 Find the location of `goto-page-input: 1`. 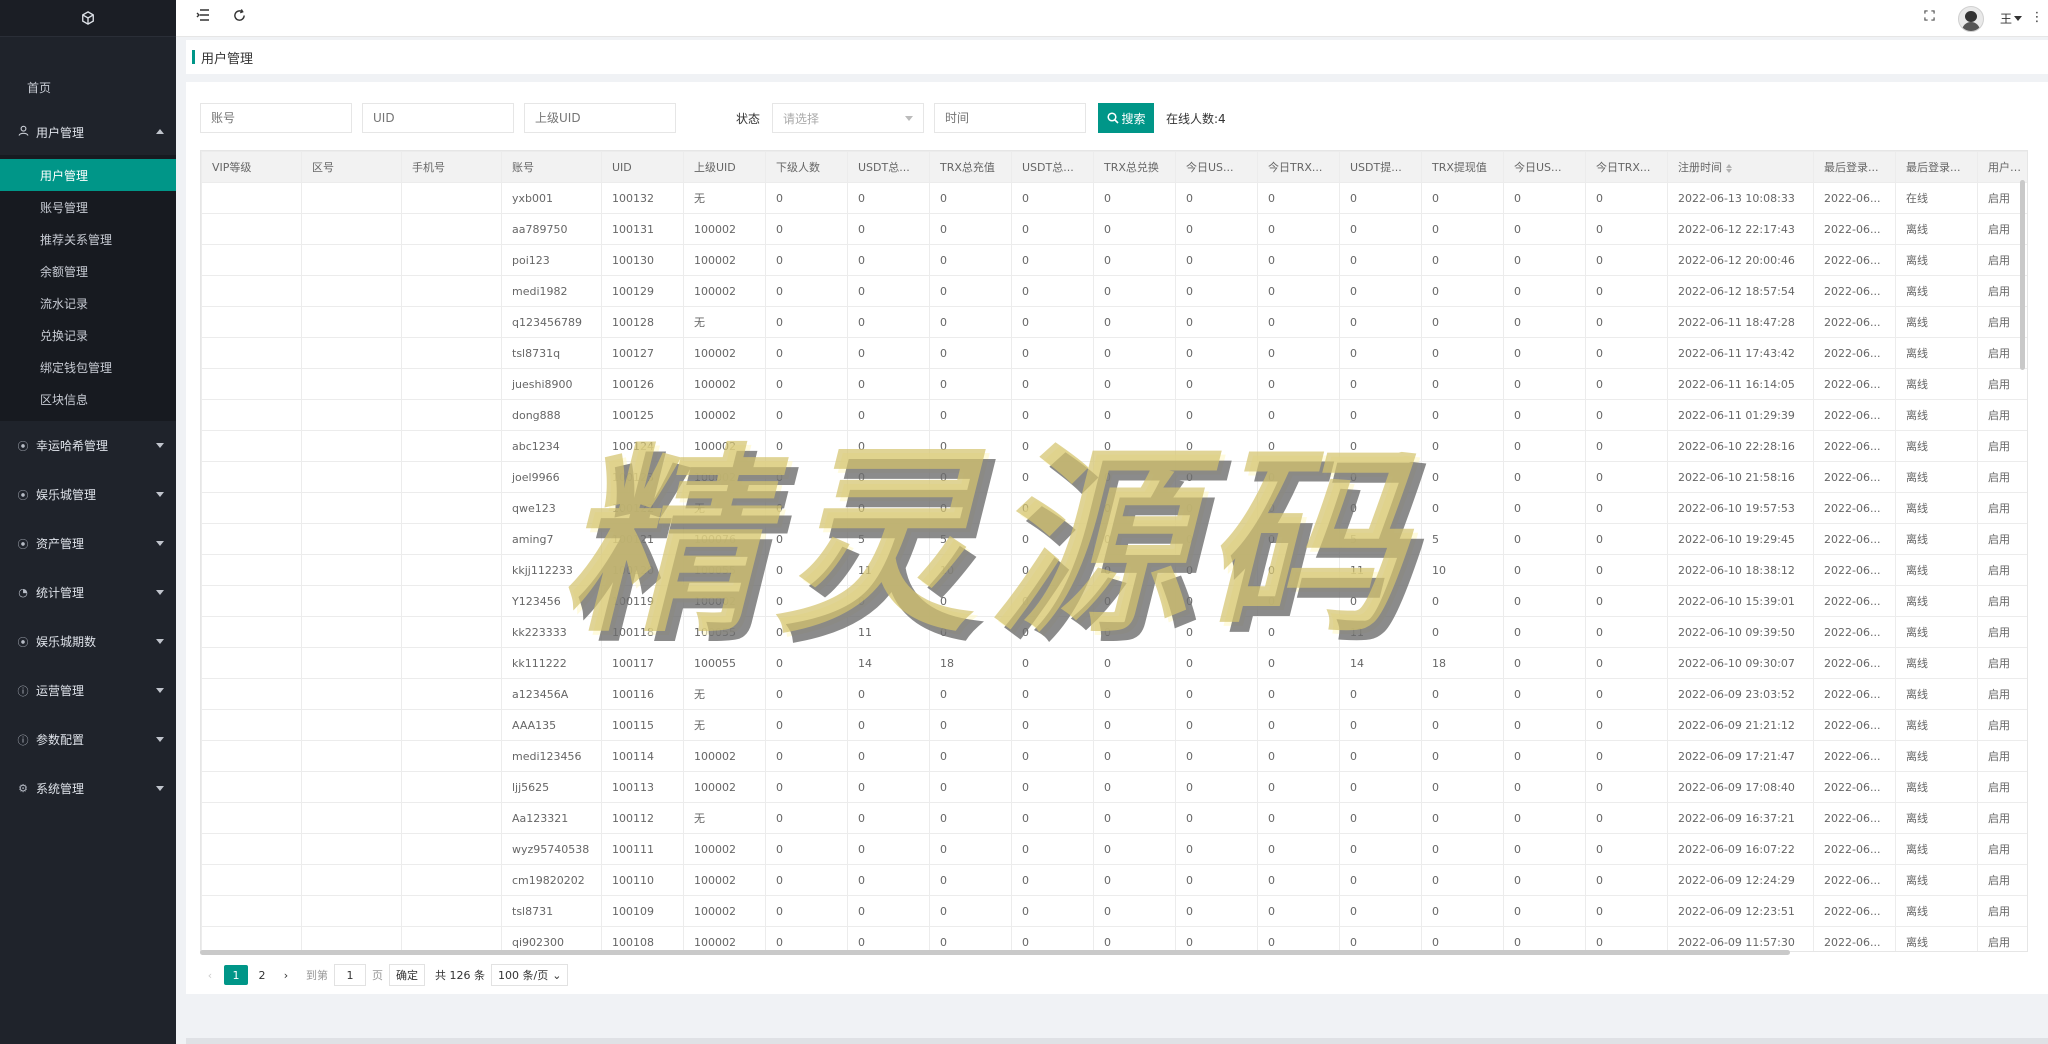

goto-page-input: 1 is located at coordinates (350, 975).